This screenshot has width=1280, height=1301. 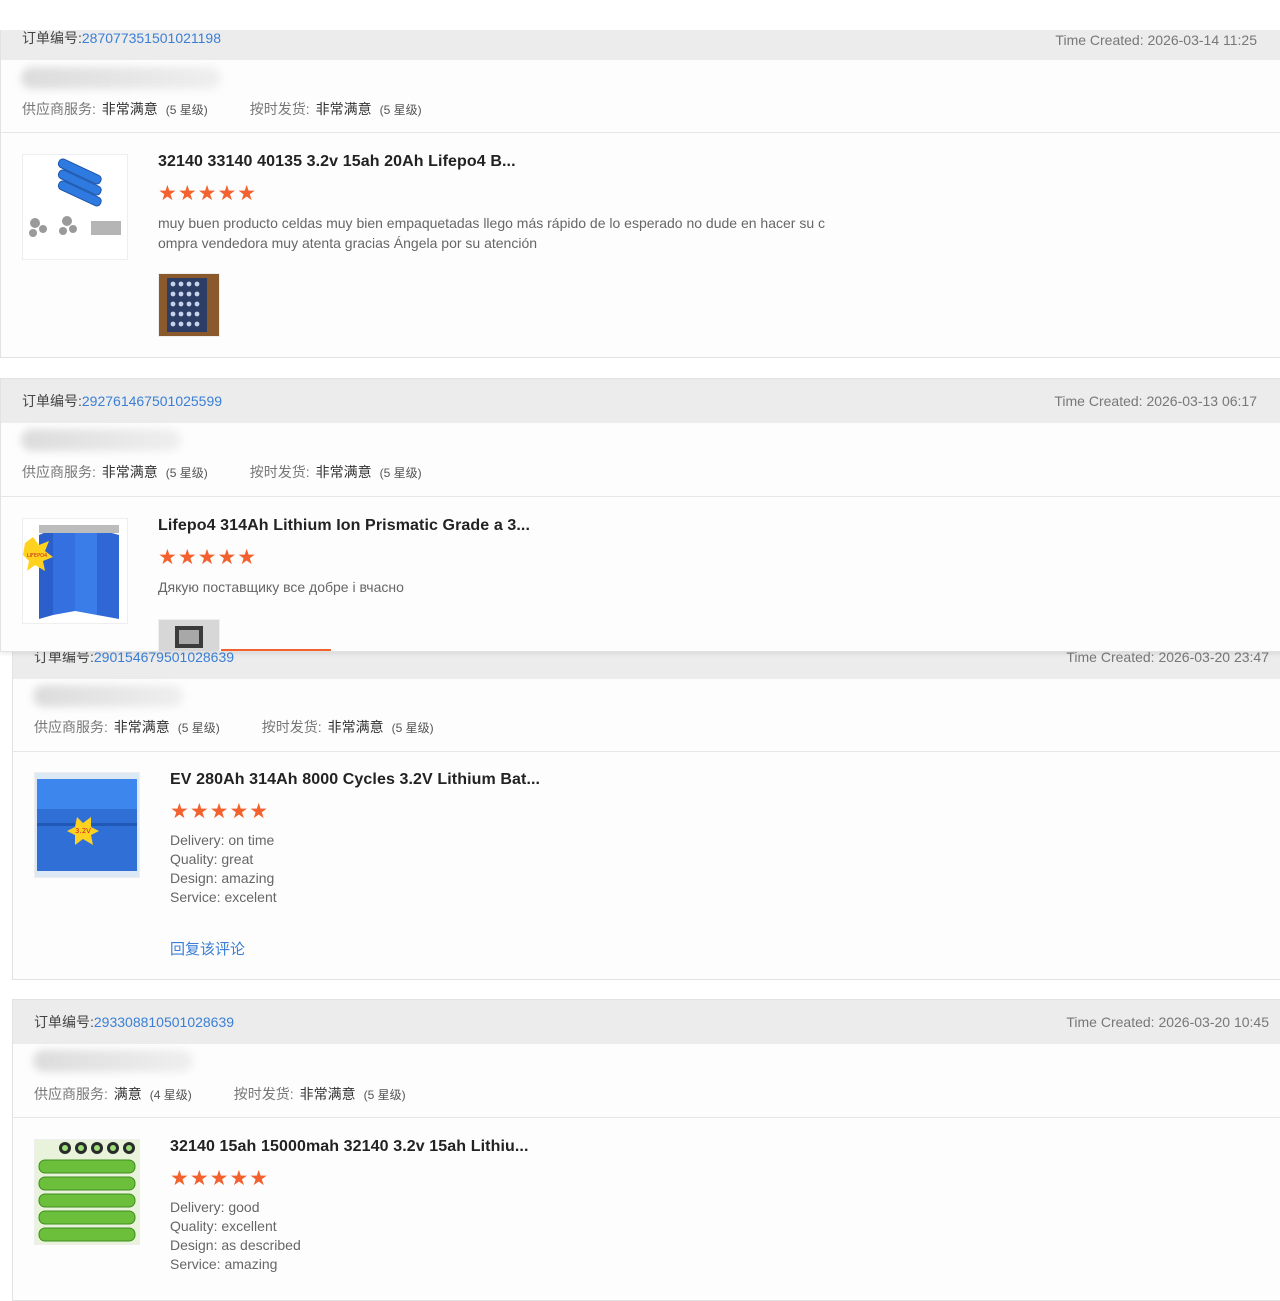 I want to click on review-detail-quality: Quality: great, so click(x=212, y=859).